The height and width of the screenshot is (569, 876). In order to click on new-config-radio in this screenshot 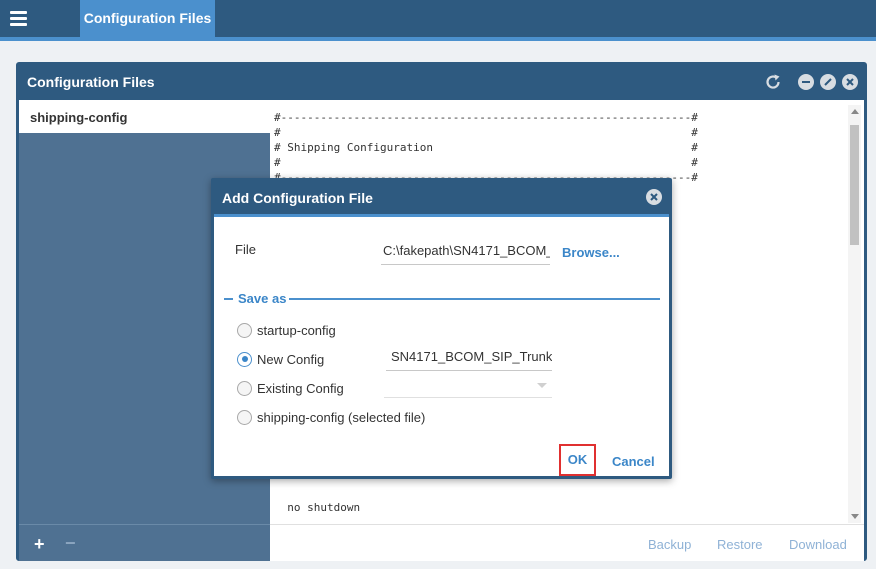, I will do `click(244, 359)`.